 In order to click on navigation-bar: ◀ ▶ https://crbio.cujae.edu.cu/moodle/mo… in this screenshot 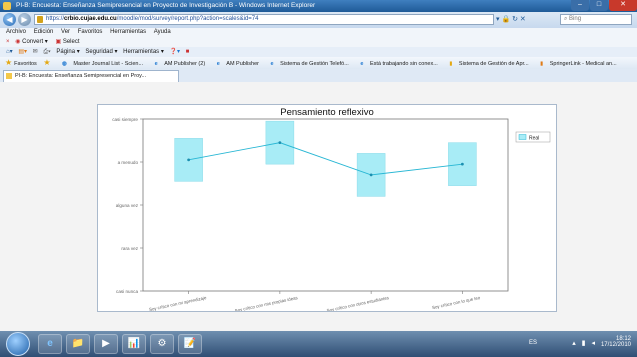, I will do `click(318, 20)`.